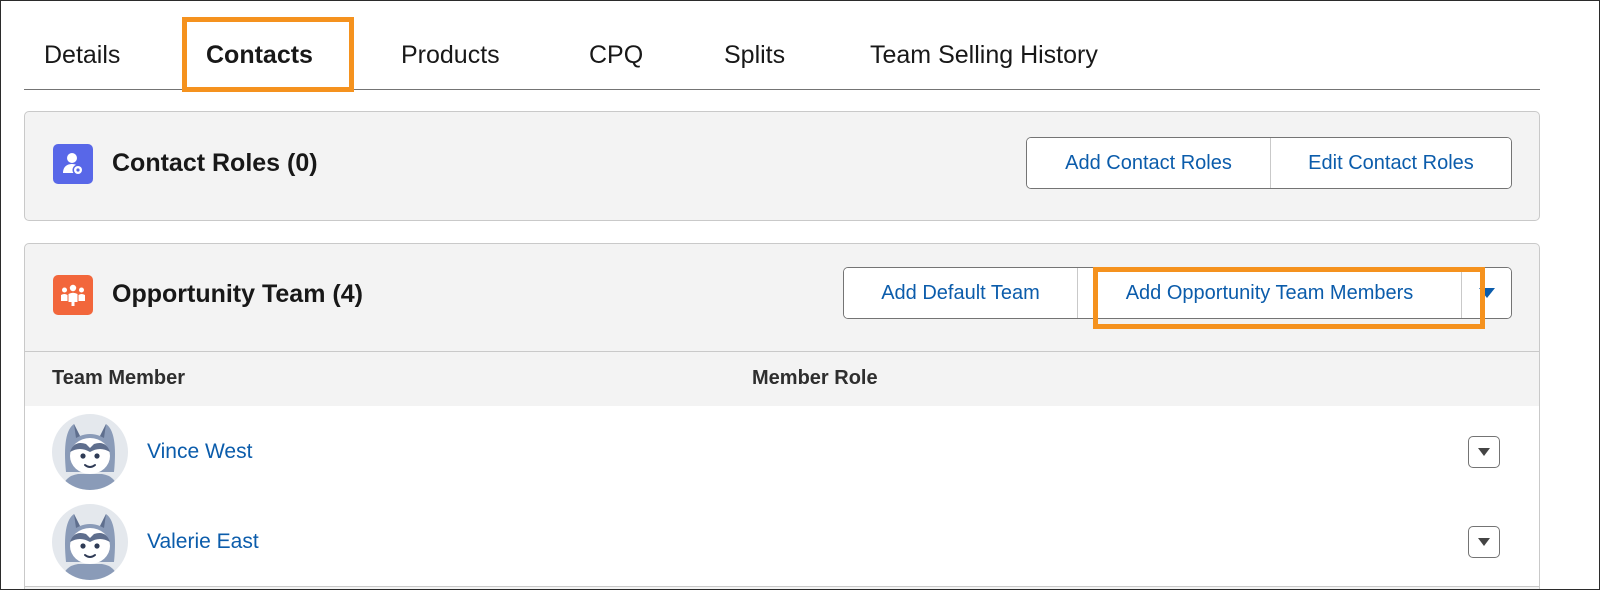  What do you see at coordinates (815, 378) in the screenshot?
I see `column-header-member-role: Member Role` at bounding box center [815, 378].